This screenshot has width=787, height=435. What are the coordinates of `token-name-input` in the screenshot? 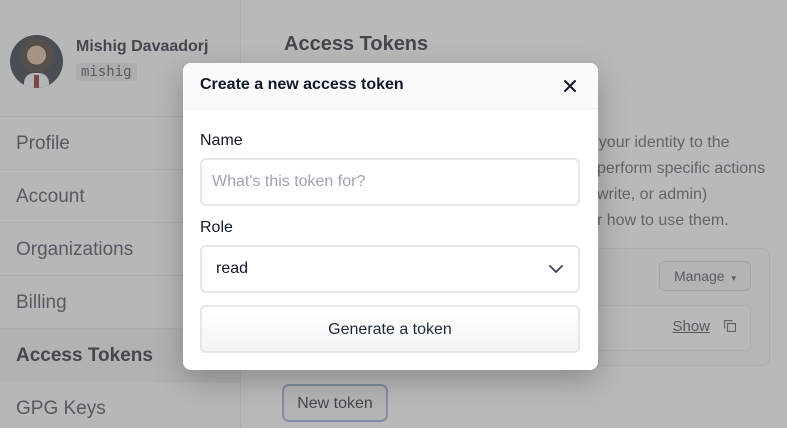 It's located at (390, 182).